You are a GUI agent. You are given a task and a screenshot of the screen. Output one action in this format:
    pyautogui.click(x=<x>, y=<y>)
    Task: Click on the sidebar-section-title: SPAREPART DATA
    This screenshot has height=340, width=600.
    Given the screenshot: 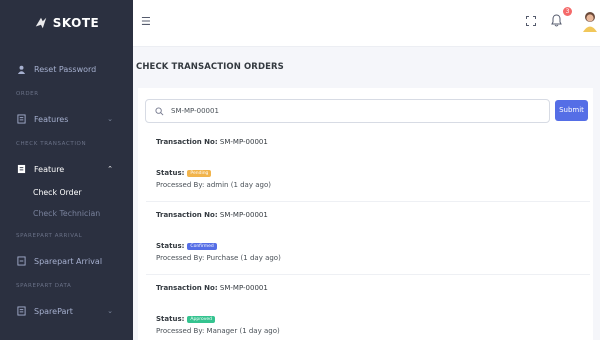 What is the action you would take?
    pyautogui.click(x=44, y=286)
    